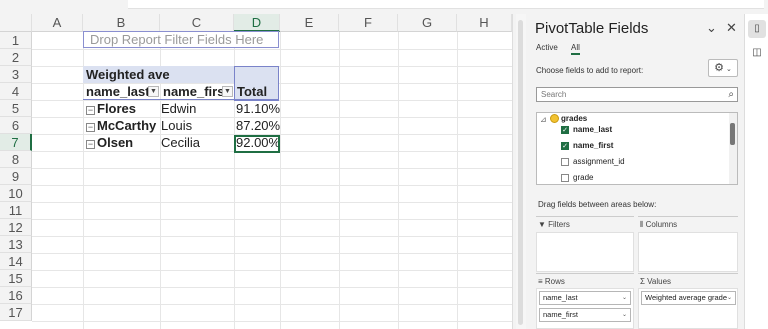 The width and height of the screenshot is (768, 329). What do you see at coordinates (178, 108) in the screenshot?
I see `pivot-row-first: Edwin` at bounding box center [178, 108].